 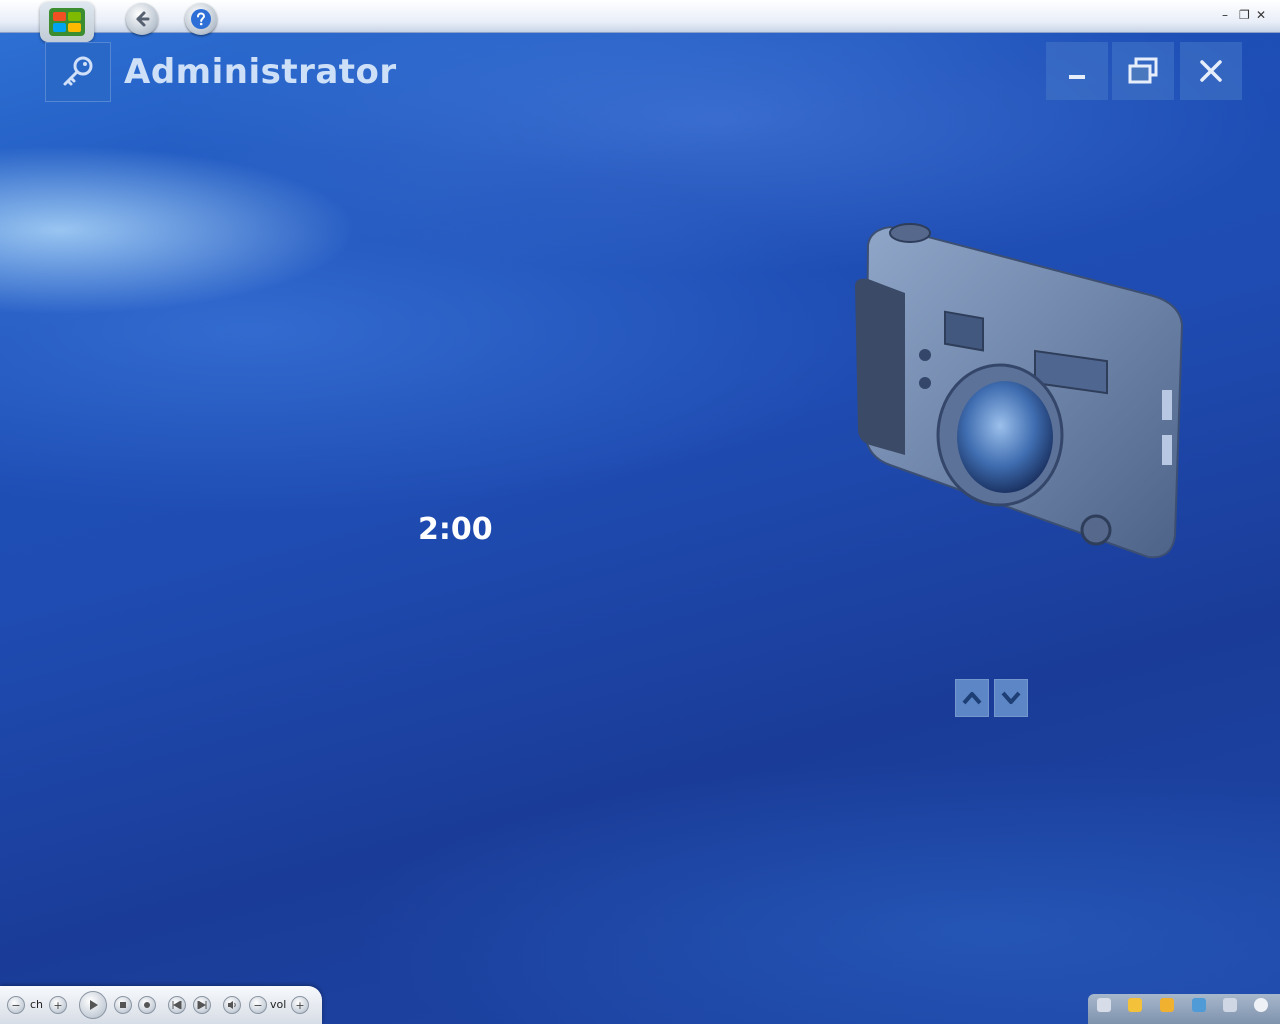 I want to click on volume-up-button: +, so click(x=300, y=1005).